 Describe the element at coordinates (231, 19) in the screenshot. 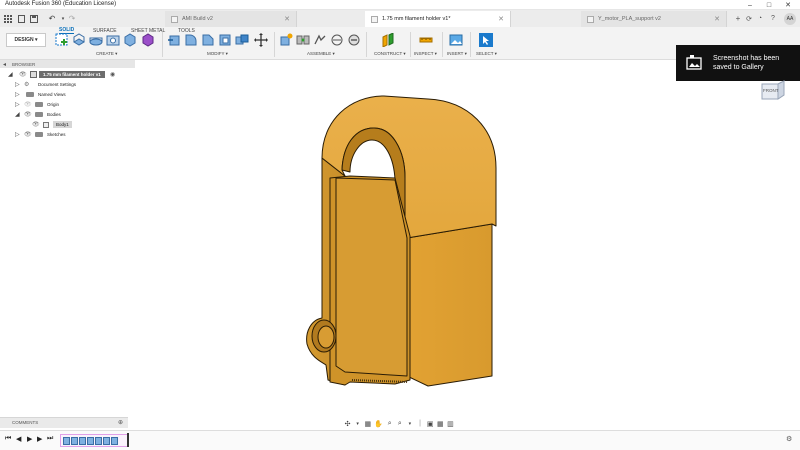

I see `tab-document-ami-build: AMI Build v2 ✕` at that location.